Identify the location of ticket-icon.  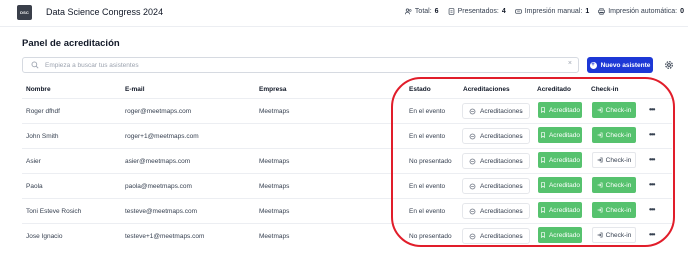
(518, 11).